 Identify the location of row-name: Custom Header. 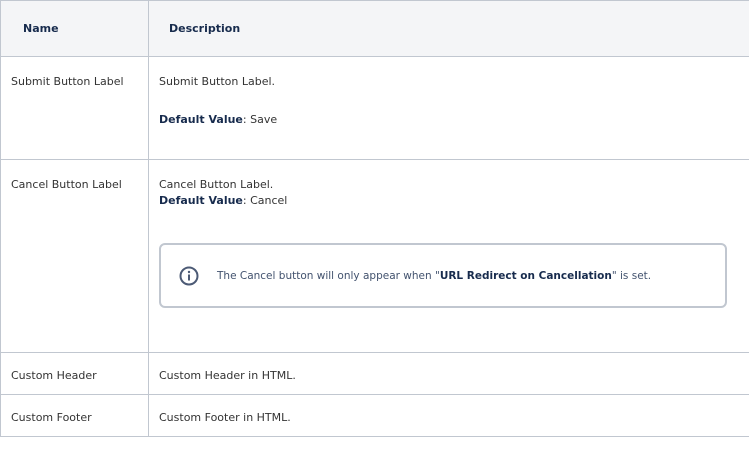
(74, 373).